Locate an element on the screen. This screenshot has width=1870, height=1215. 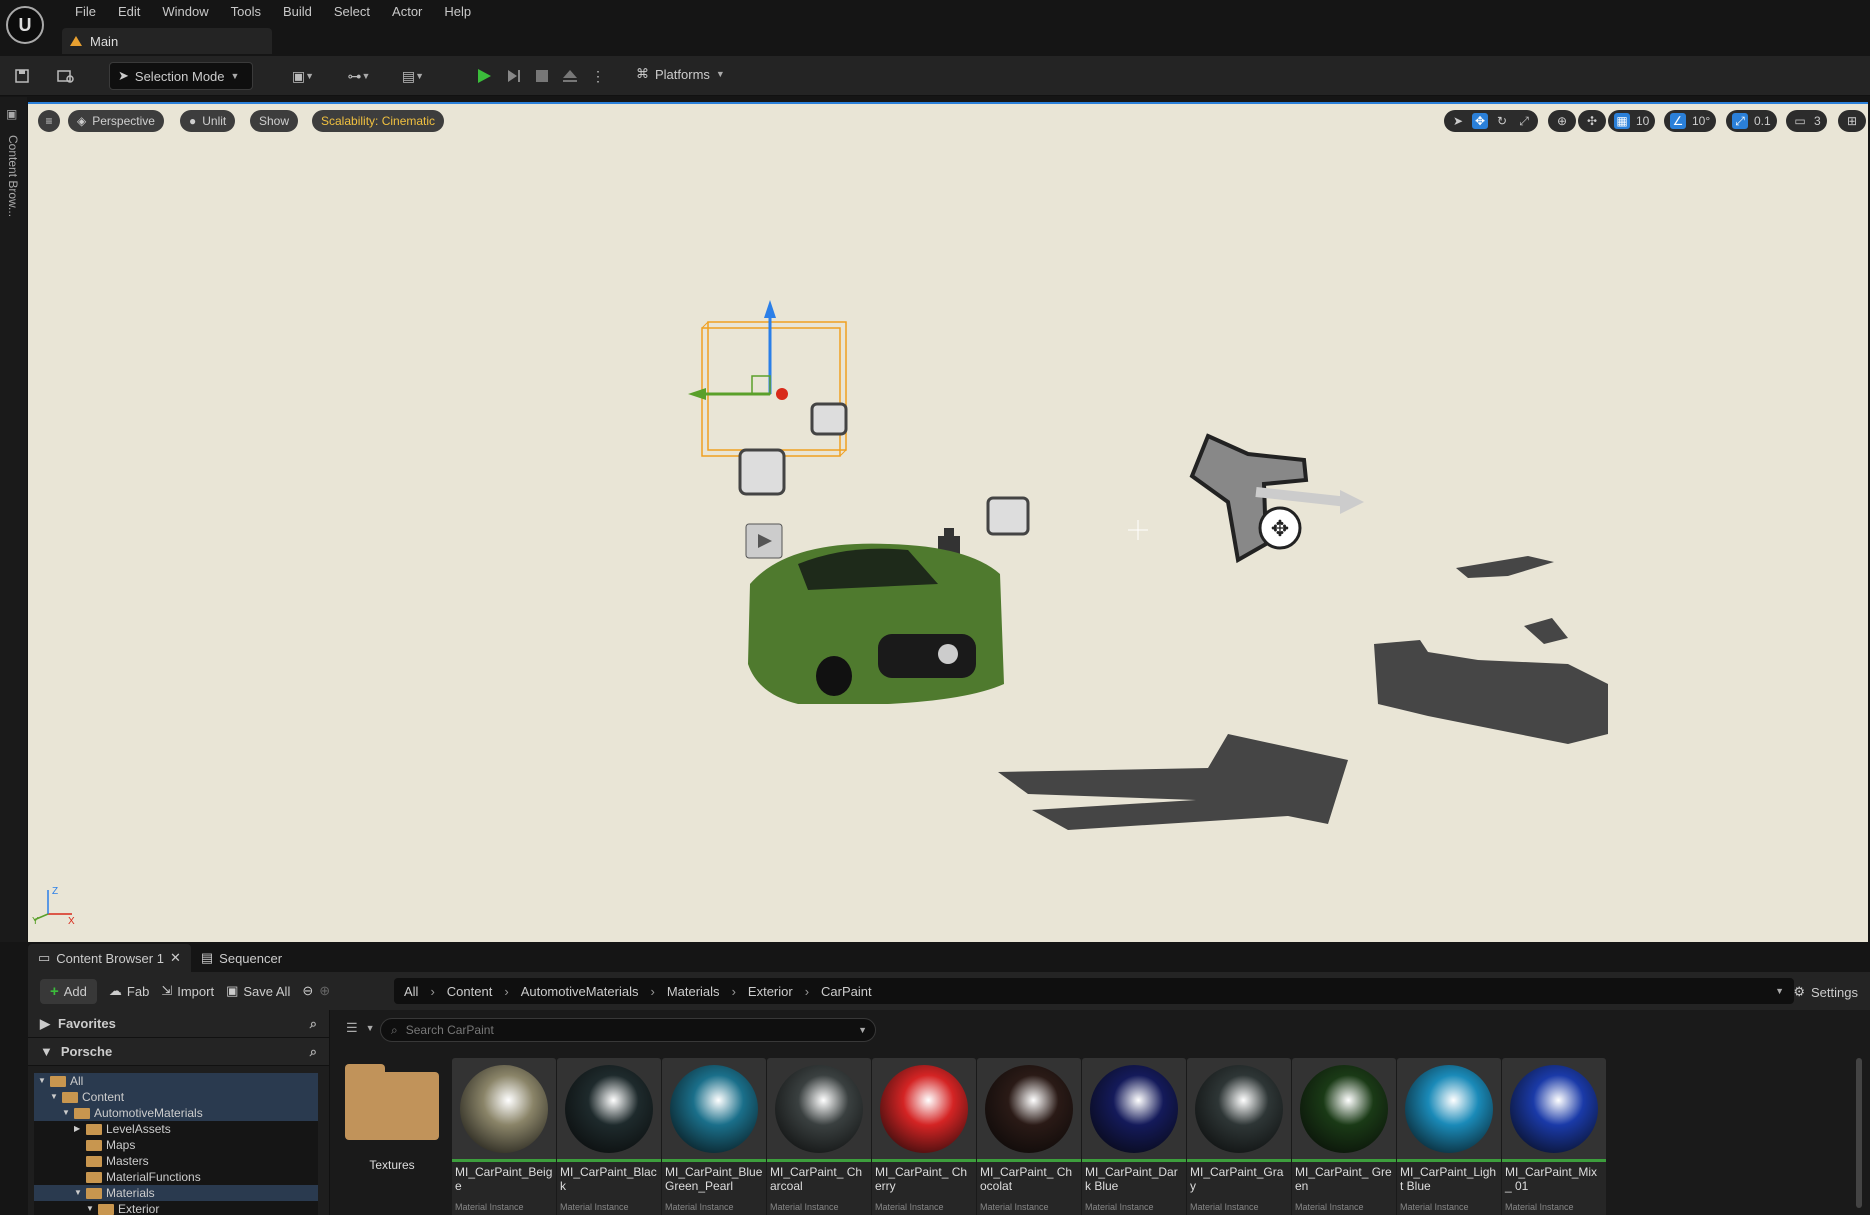
content-browser-icon: ▭ is located at coordinates (44, 957).